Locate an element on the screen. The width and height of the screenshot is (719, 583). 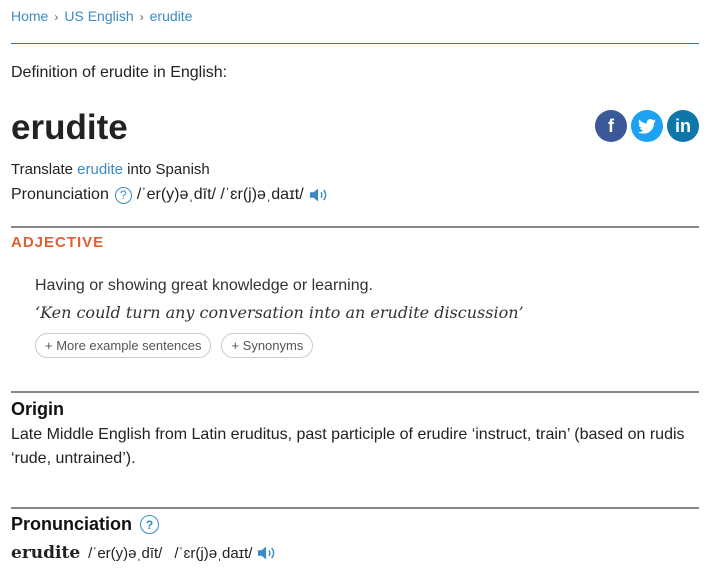
linkedin-share-button: in is located at coordinates (683, 126).